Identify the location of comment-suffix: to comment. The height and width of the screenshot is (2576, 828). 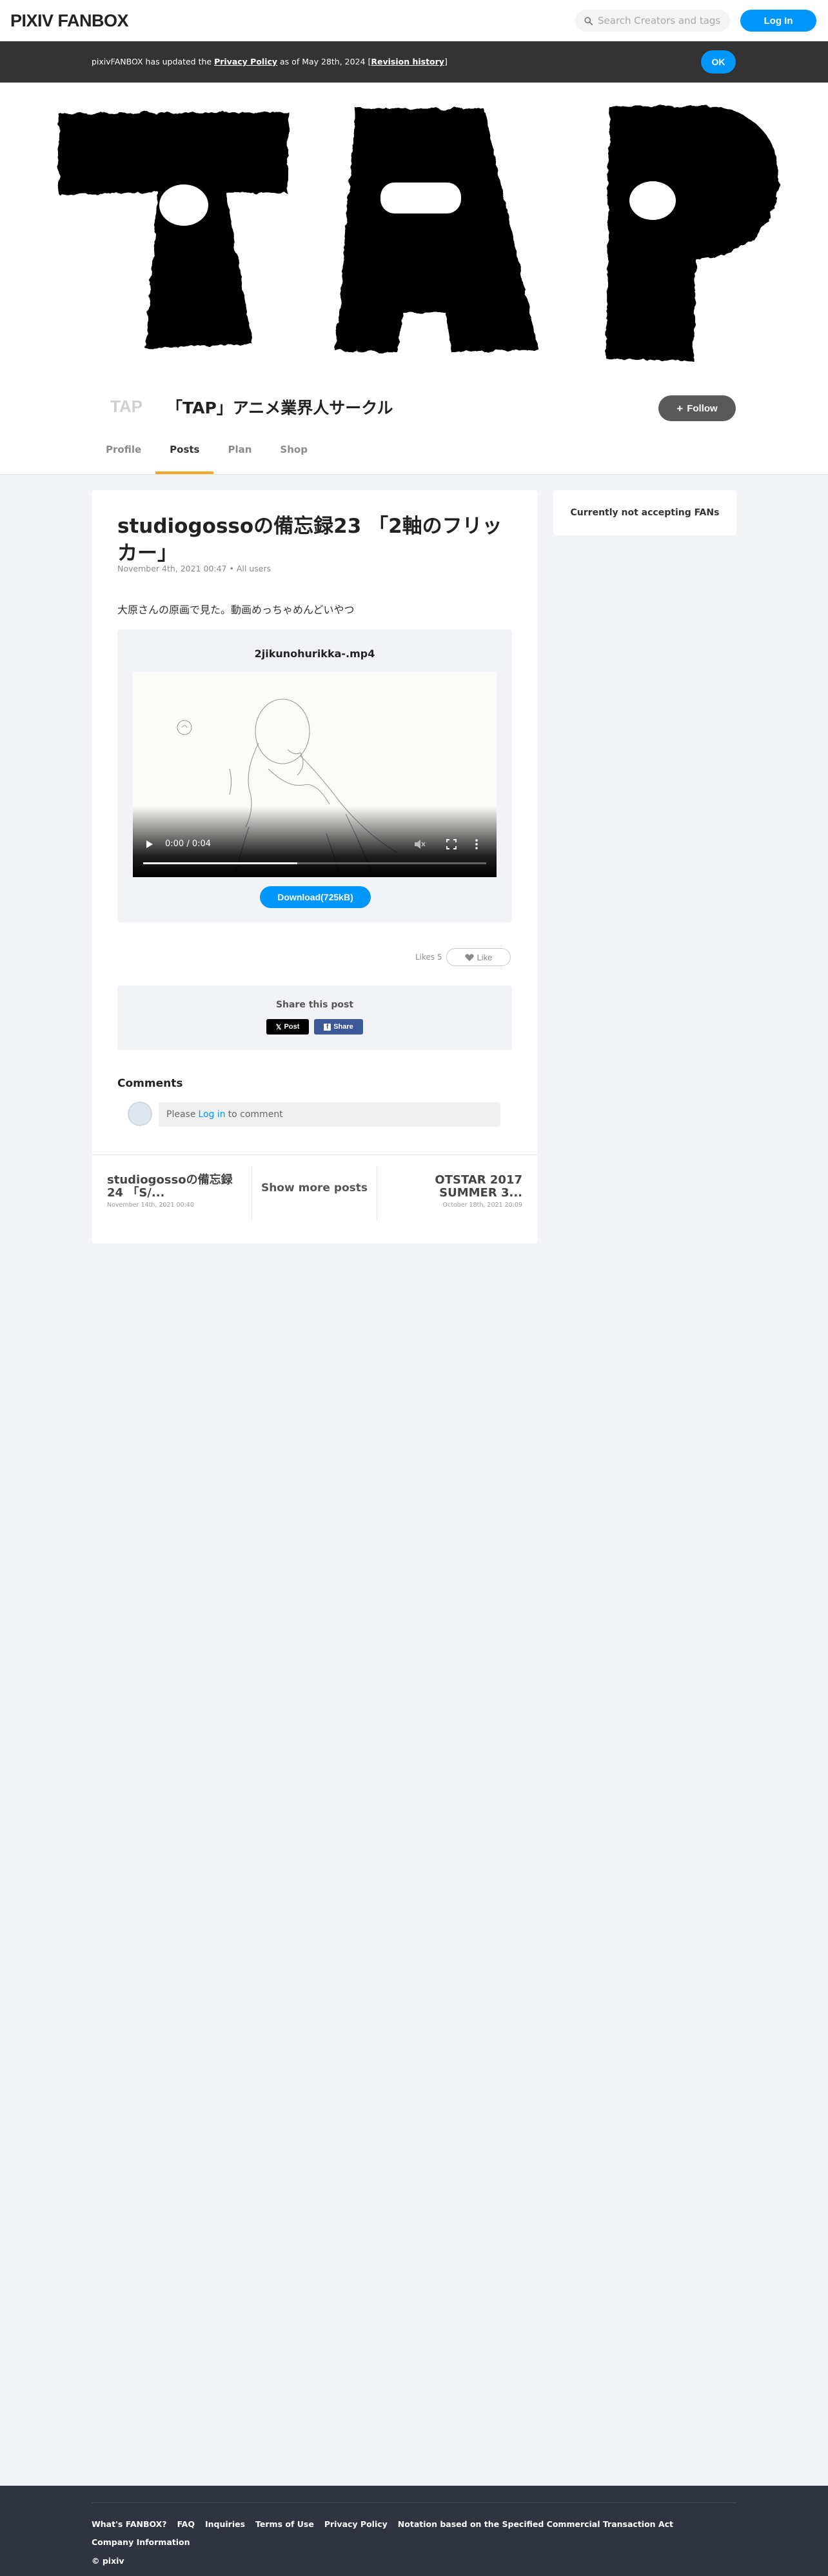
(255, 1114).